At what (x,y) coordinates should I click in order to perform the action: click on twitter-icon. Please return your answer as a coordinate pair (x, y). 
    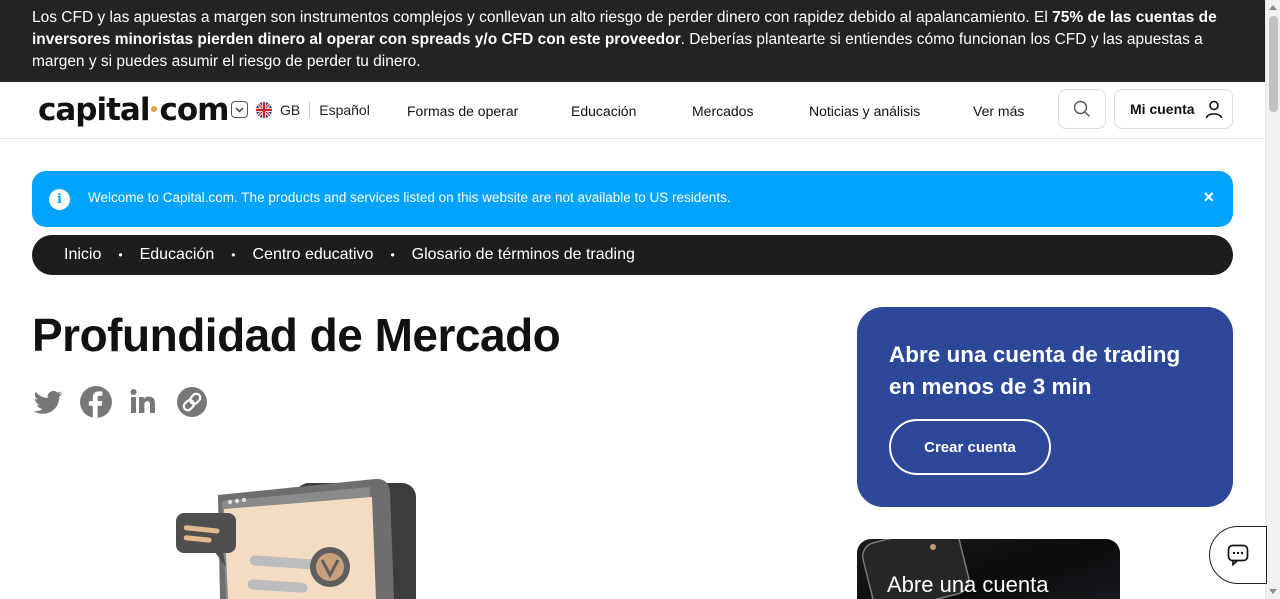
    Looking at the image, I should click on (48, 402).